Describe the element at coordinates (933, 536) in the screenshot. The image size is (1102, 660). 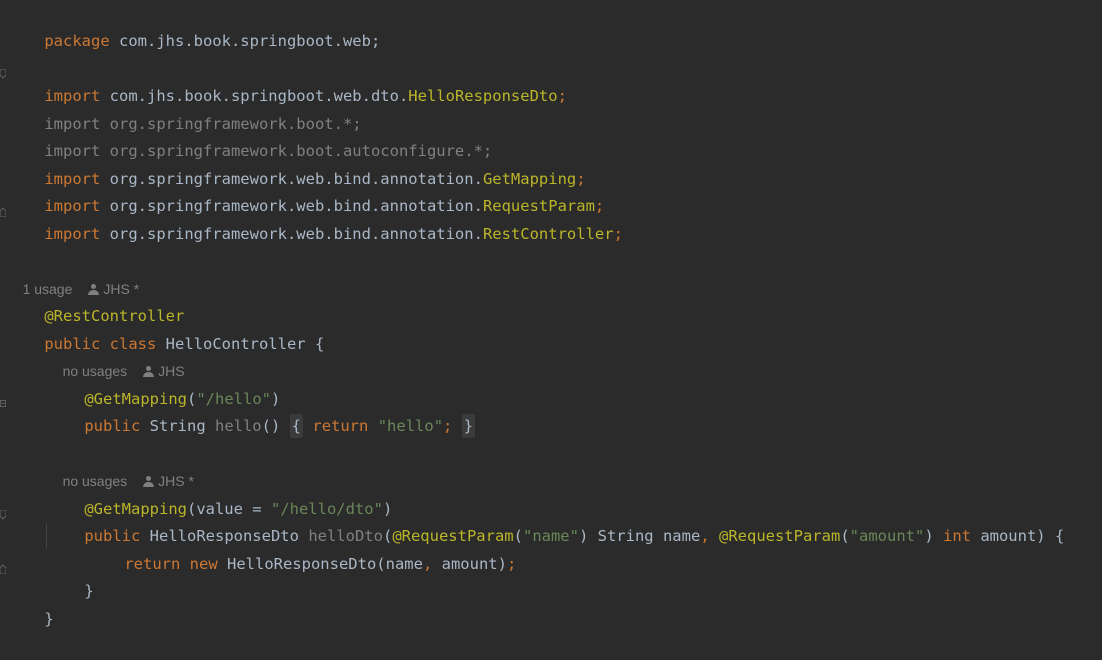
I see `paren-close: )` at that location.